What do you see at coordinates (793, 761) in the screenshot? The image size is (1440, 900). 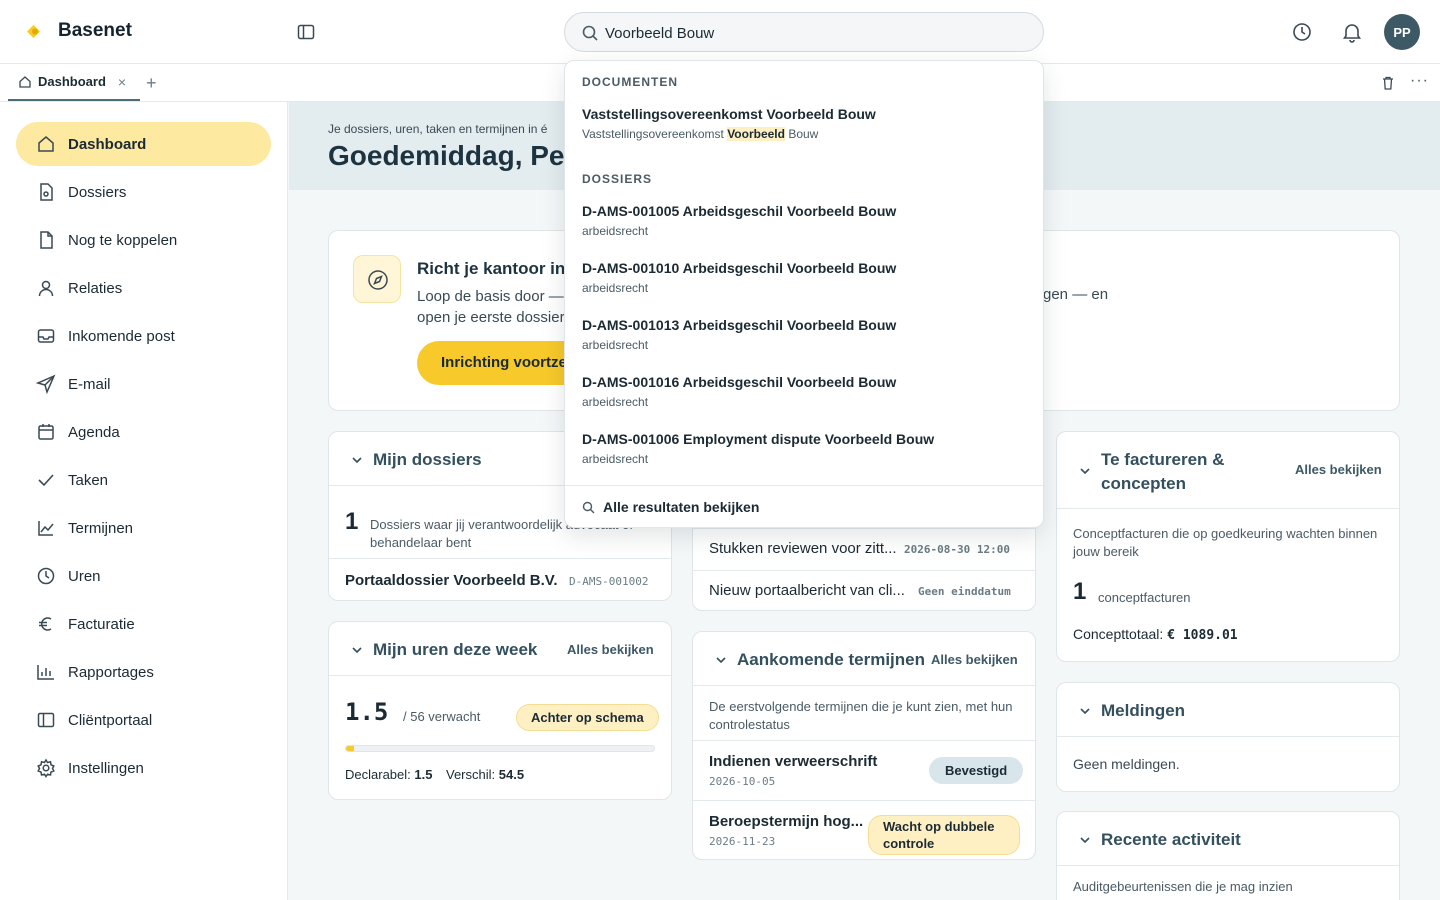 I see `deadline-name: Indienen verweerschrift` at bounding box center [793, 761].